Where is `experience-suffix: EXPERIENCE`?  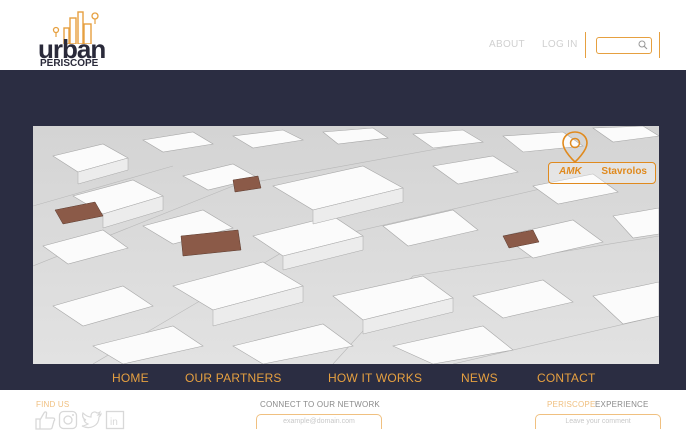 experience-suffix: EXPERIENCE is located at coordinates (622, 404).